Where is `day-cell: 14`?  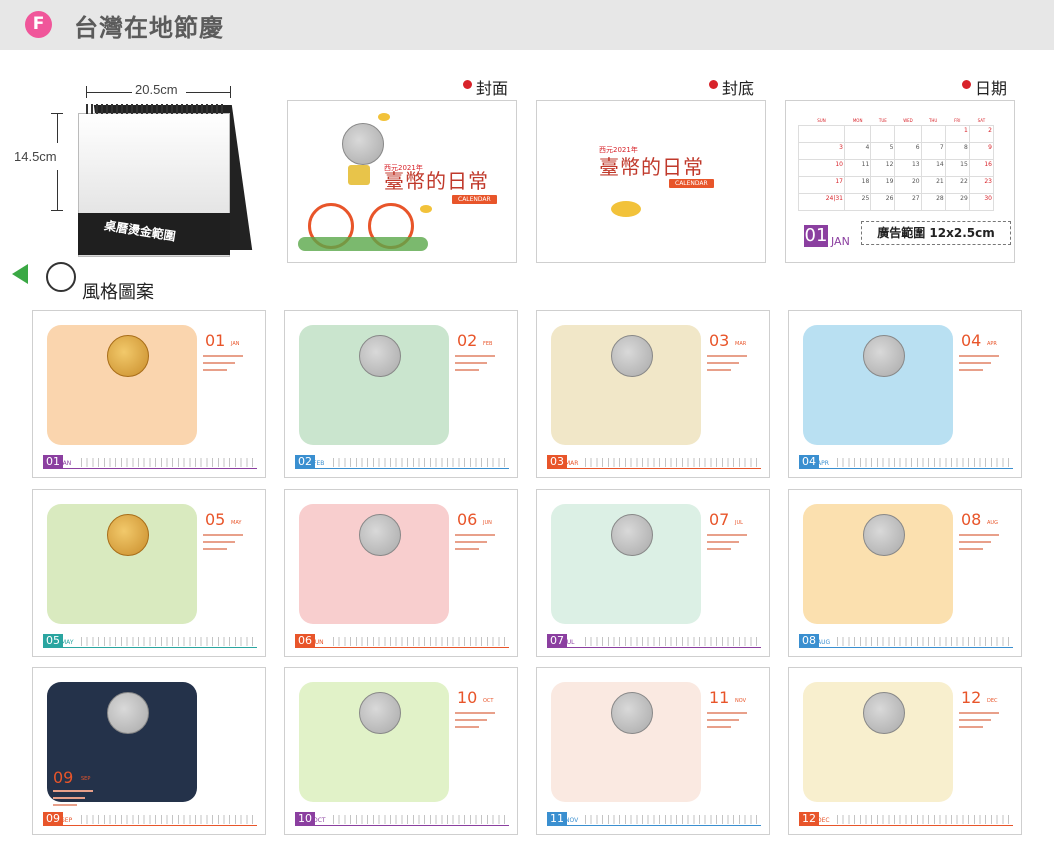
day-cell: 14 is located at coordinates (933, 168).